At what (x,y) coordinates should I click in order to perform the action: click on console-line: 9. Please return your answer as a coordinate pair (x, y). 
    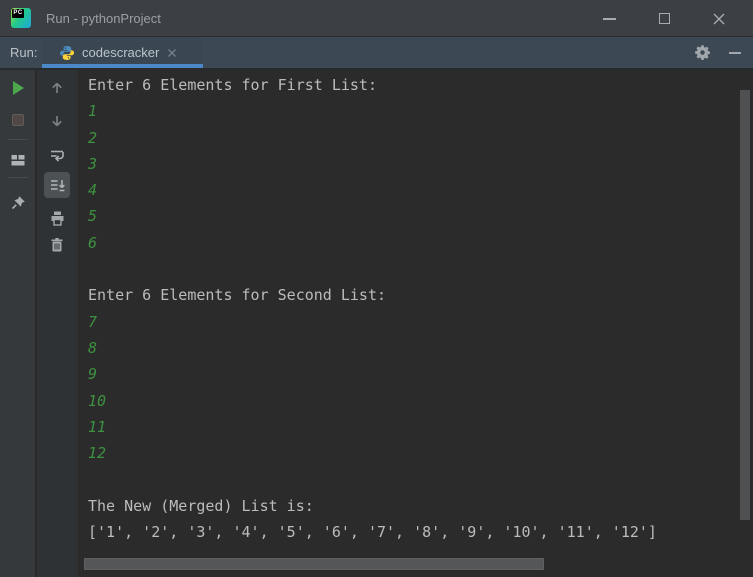
    Looking at the image, I should click on (93, 374).